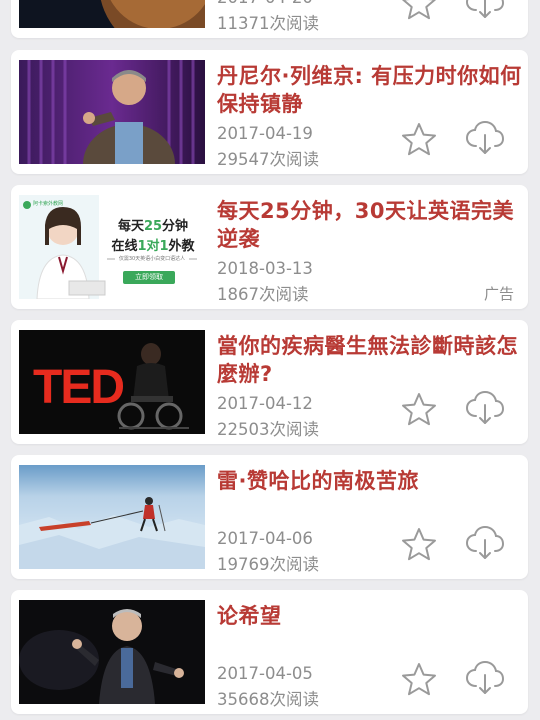 This screenshot has width=540, height=720. What do you see at coordinates (498, 294) in the screenshot?
I see `ad-label: 广告` at bounding box center [498, 294].